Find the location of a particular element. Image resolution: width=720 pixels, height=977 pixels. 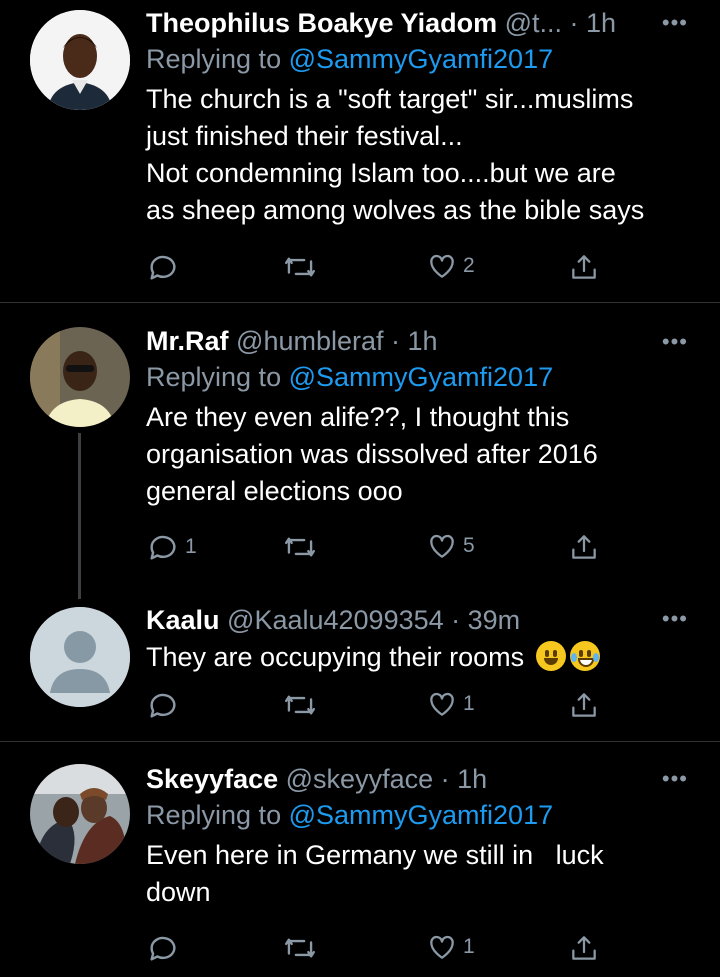

display-name: Skeyyface is located at coordinates (212, 779).